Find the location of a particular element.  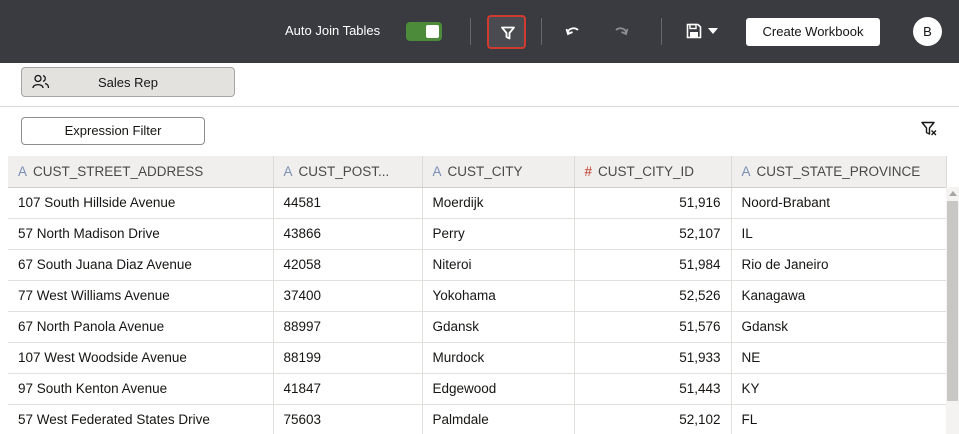

table-cell: Murdock is located at coordinates (498, 358).